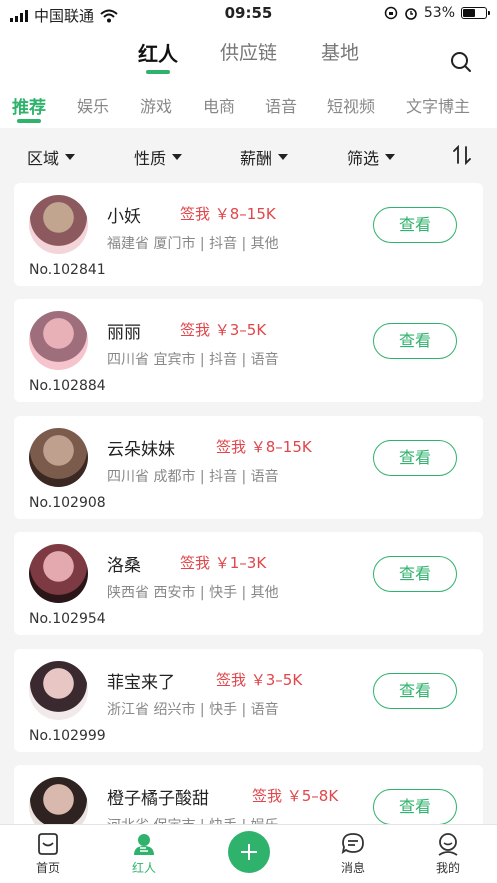  Describe the element at coordinates (391, 13) in the screenshot. I see `rotation-lock-icon` at that location.